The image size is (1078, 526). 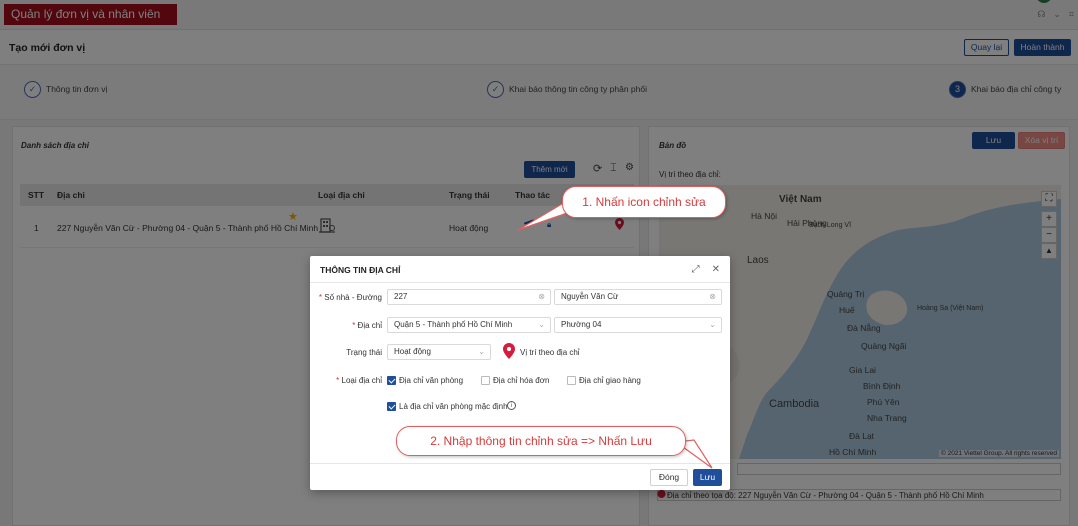 What do you see at coordinates (350, 297) in the screenshot?
I see `street-label: * Số nhà - Đường` at bounding box center [350, 297].